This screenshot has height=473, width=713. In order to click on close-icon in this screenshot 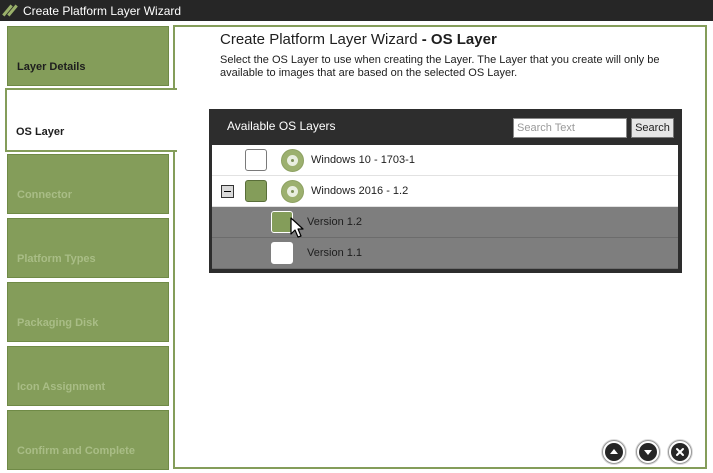, I will do `click(680, 452)`.